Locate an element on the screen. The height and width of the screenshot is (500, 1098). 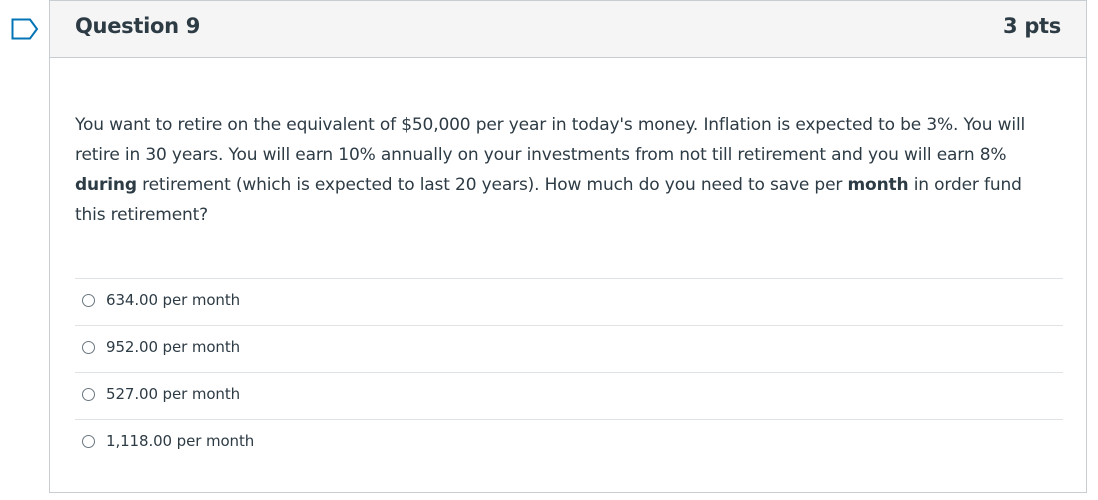
answer-label: 527.00 per month is located at coordinates (173, 394).